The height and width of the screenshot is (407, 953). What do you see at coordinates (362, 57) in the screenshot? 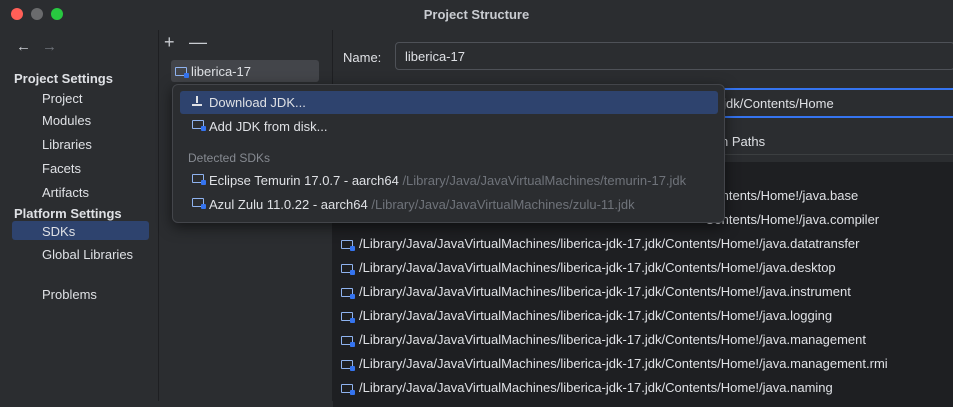
I see `name-label: Name:` at bounding box center [362, 57].